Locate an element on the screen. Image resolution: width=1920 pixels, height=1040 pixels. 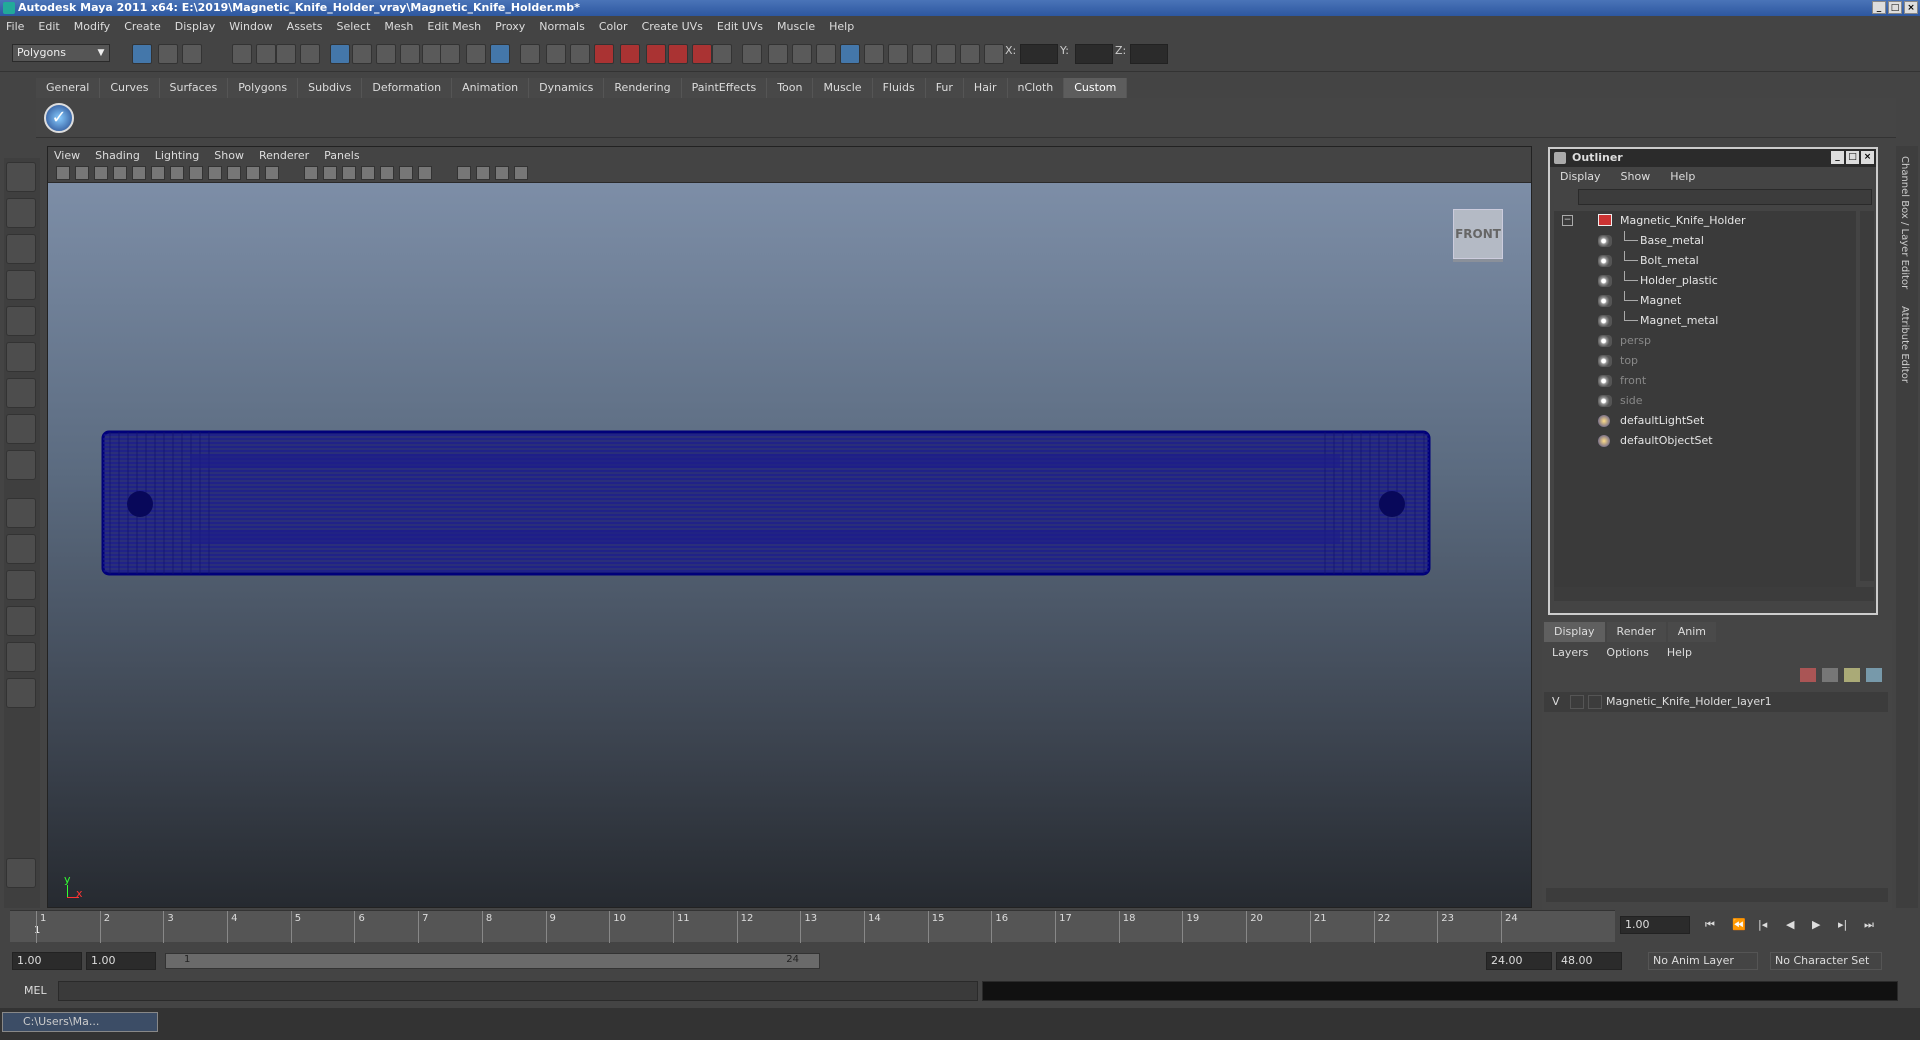
scale-icon is located at coordinates (922, 54).